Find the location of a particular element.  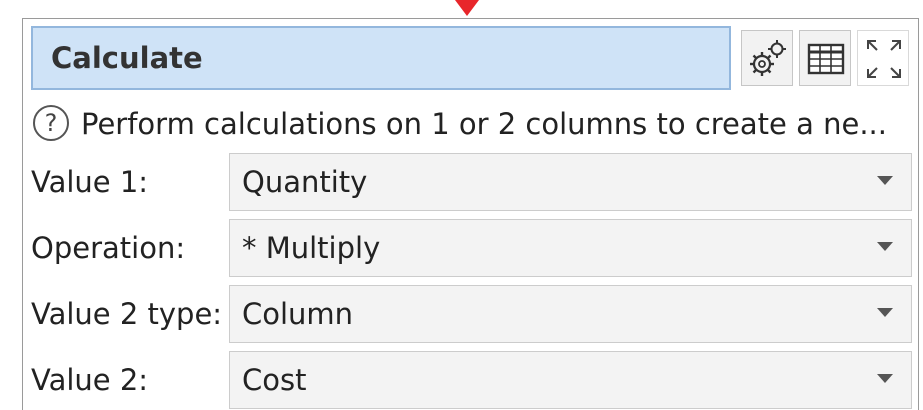

pointer-arrow-icon is located at coordinates (467, 8).